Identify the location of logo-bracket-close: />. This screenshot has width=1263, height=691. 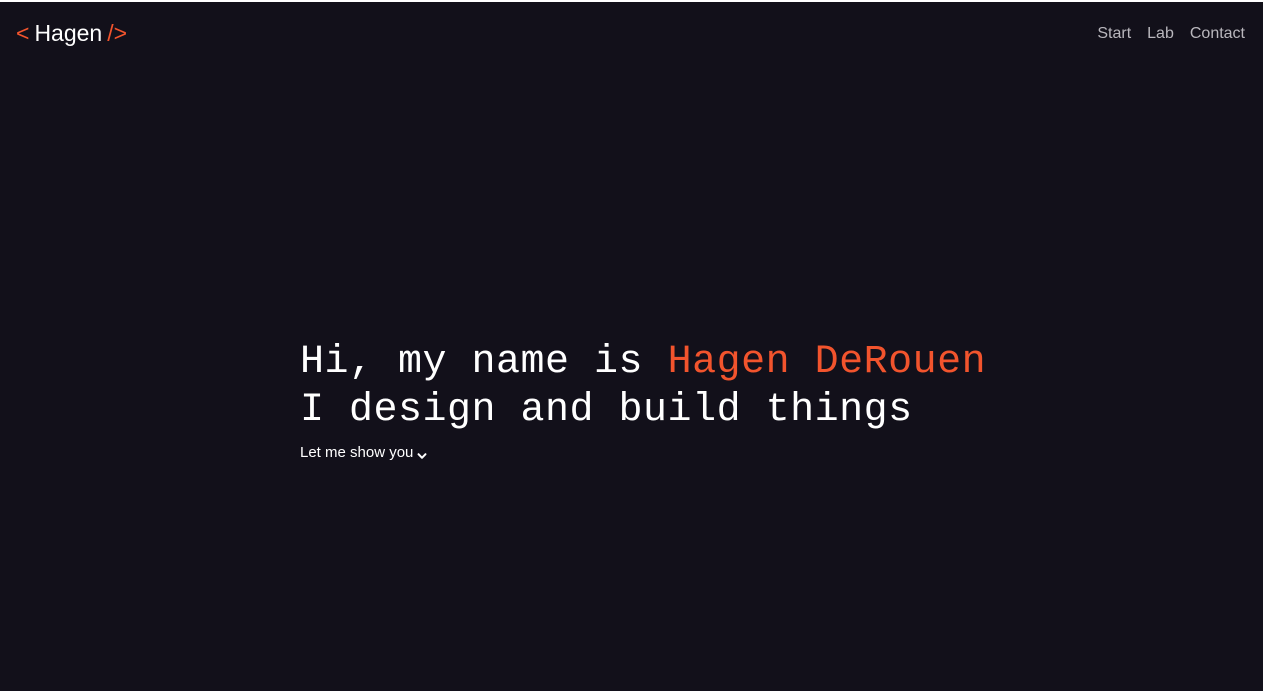
(117, 33).